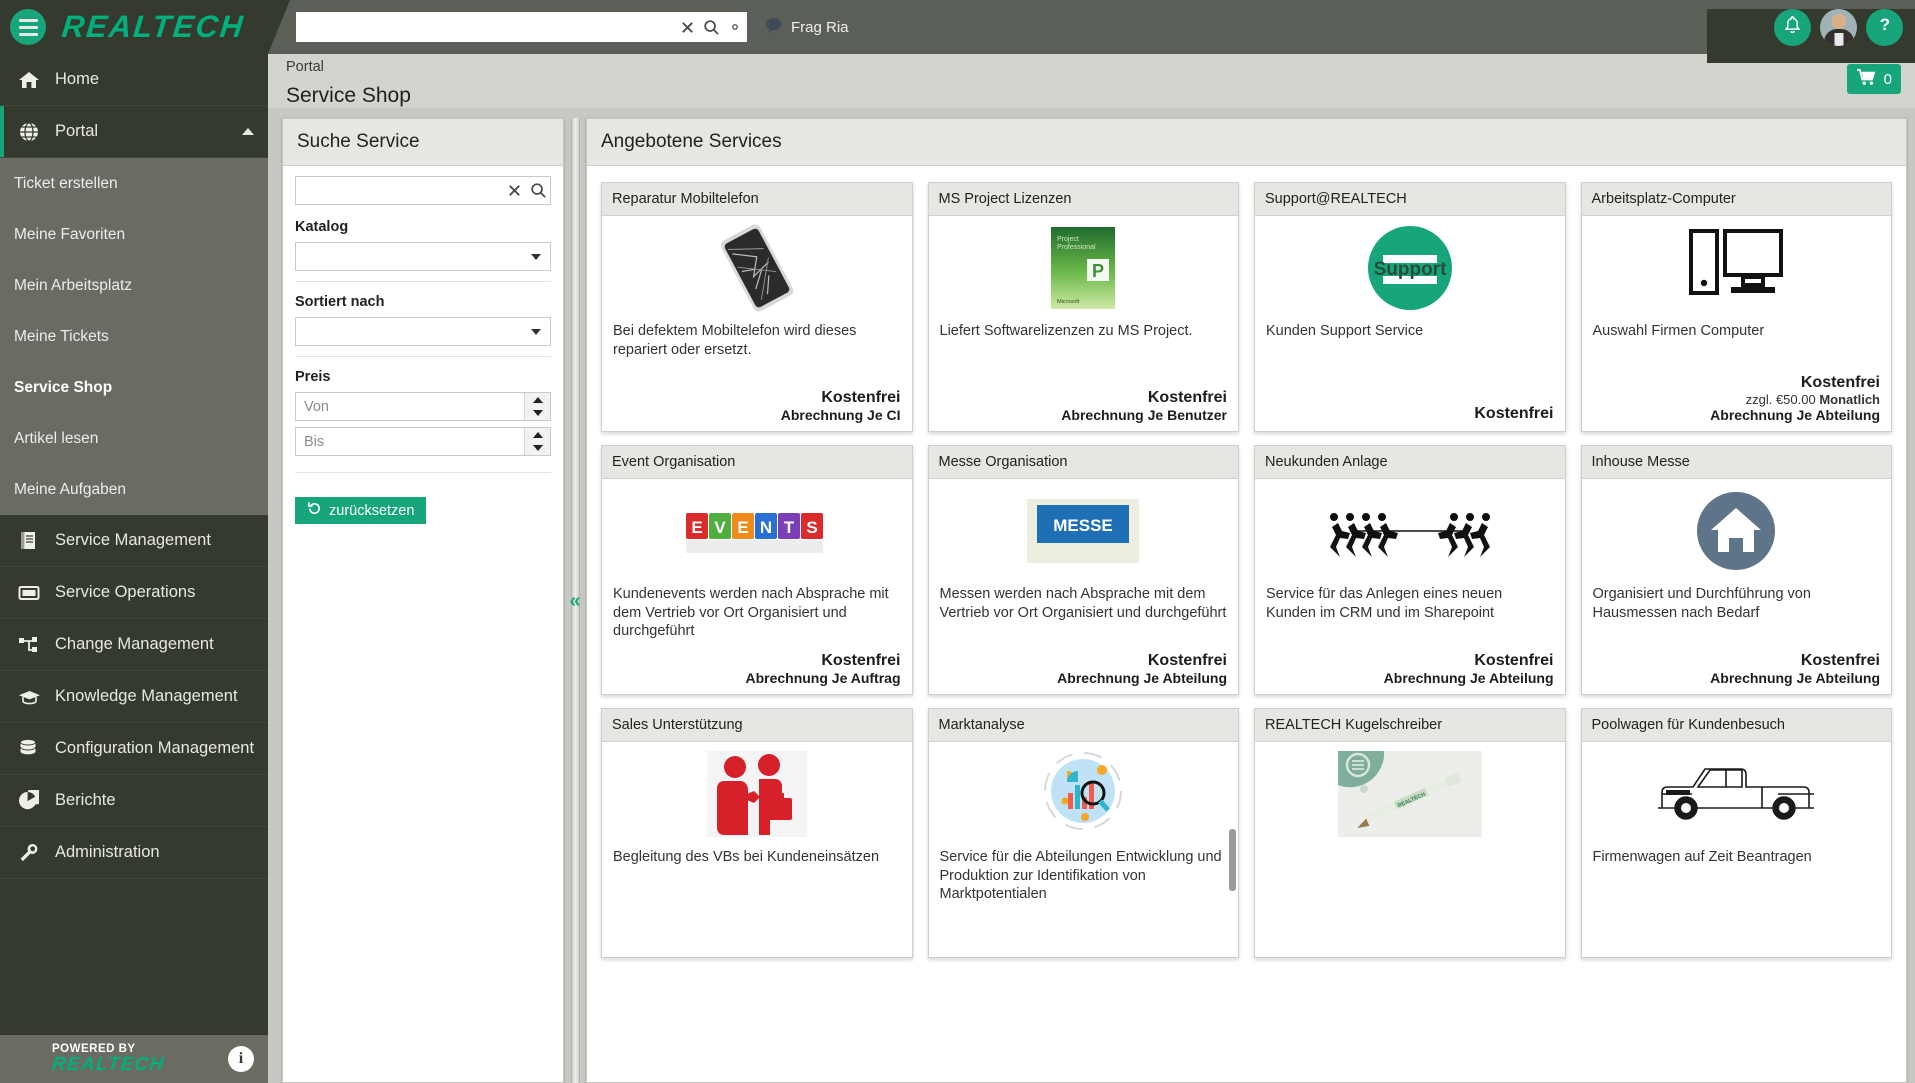 The width and height of the screenshot is (1915, 1083). What do you see at coordinates (134, 541) in the screenshot?
I see `sidebar-item-service-management: Service Management` at bounding box center [134, 541].